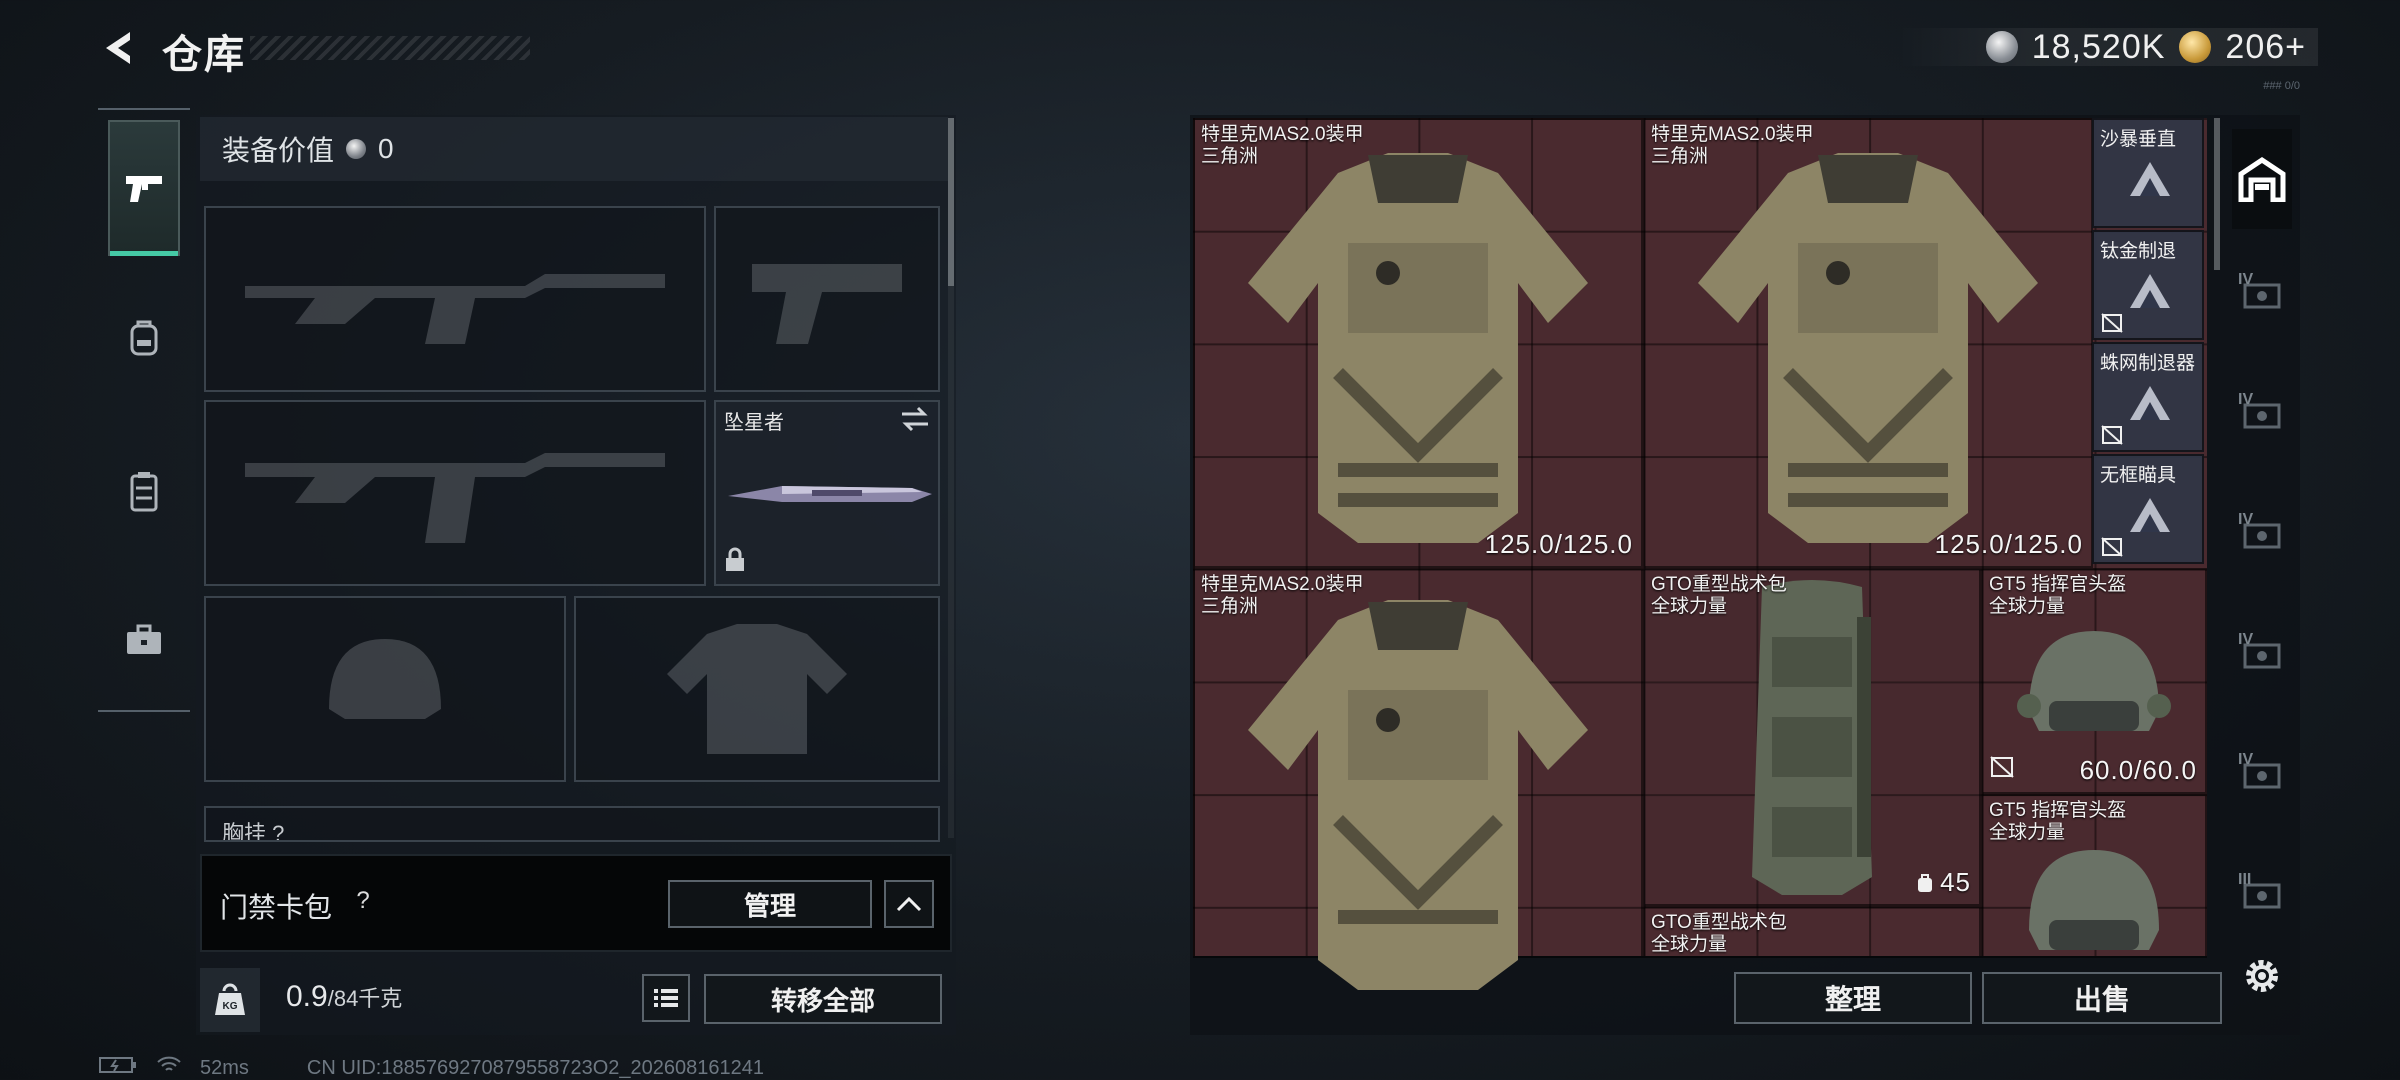  What do you see at coordinates (574, 149) in the screenshot?
I see `equip-value-header: 装备价值 0` at bounding box center [574, 149].